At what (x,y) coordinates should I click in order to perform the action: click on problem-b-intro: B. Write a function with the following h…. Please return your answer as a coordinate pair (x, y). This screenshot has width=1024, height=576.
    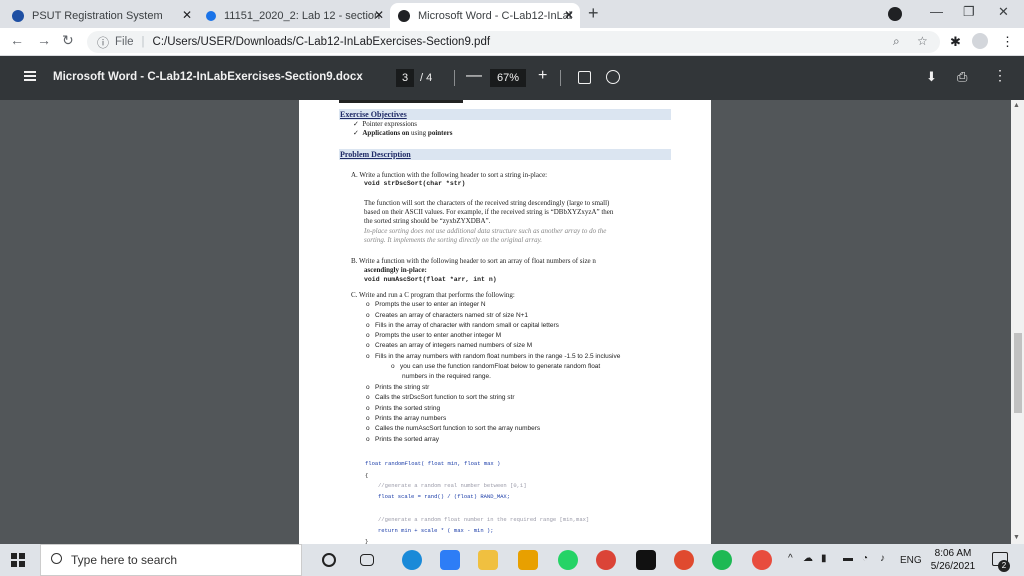
    Looking at the image, I should click on (473, 261).